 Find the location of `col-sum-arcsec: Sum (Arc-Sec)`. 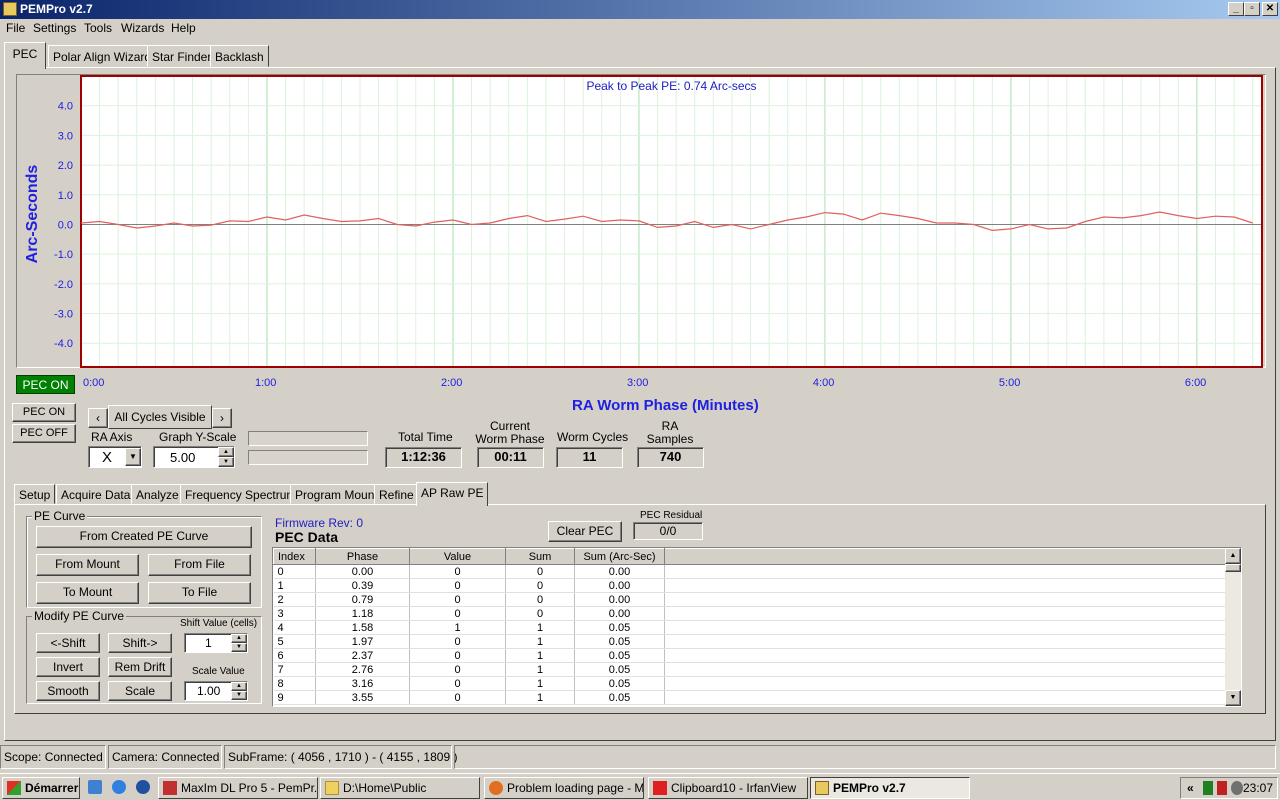

col-sum-arcsec: Sum (Arc-Sec) is located at coordinates (619, 556).